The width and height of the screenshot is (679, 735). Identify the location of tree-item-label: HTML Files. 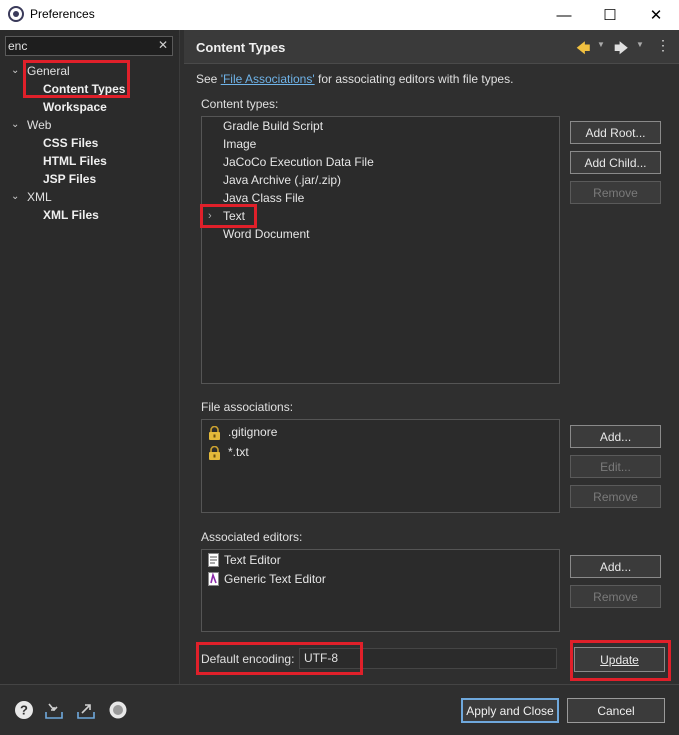
(75, 161).